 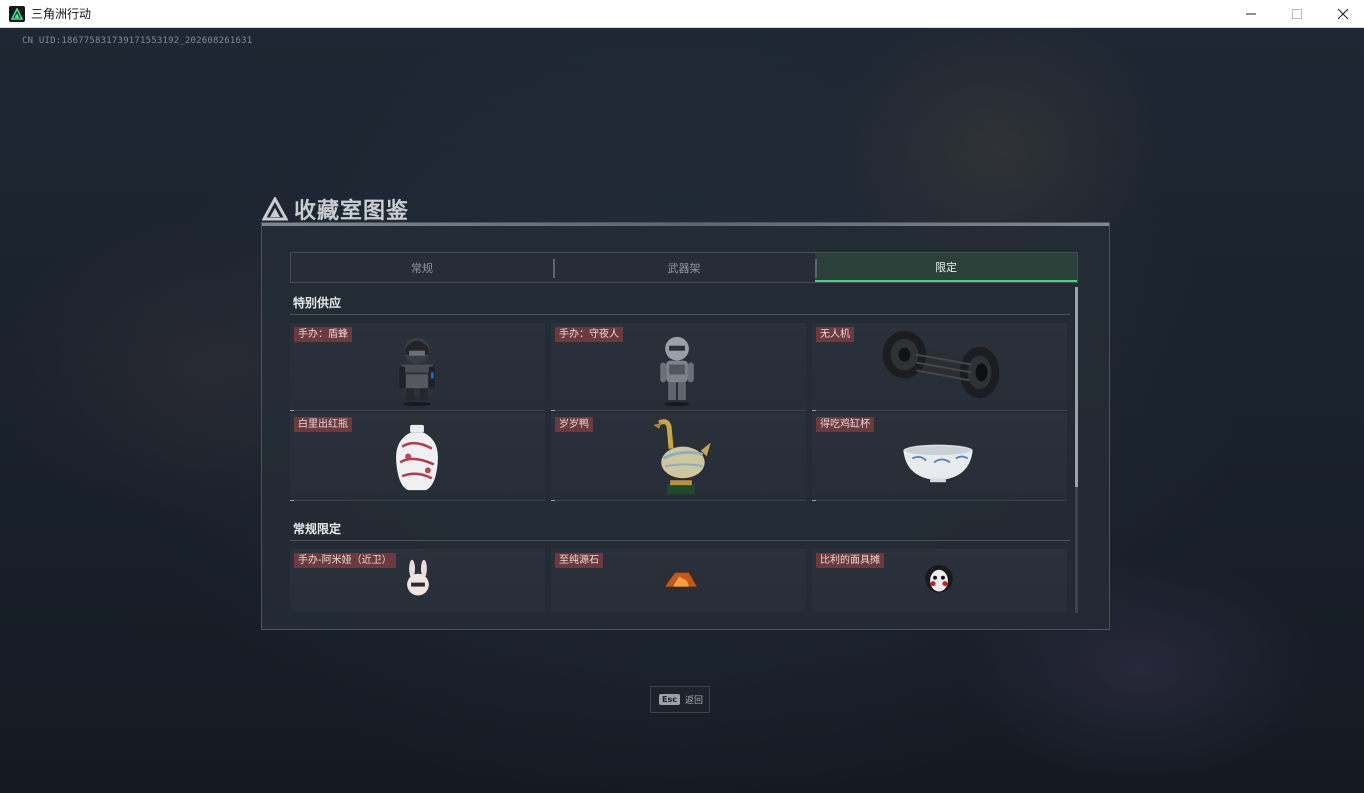 What do you see at coordinates (669, 699) in the screenshot?
I see `esc-key-badge: Esc` at bounding box center [669, 699].